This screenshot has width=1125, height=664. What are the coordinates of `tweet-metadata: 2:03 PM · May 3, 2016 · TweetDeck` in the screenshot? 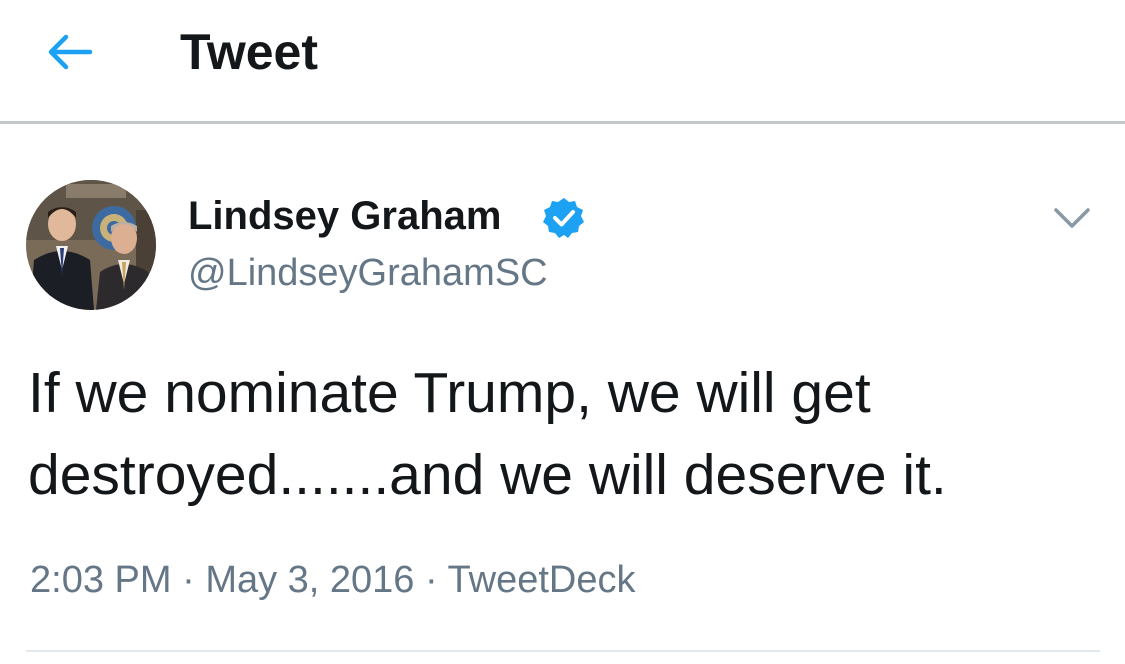 It's located at (333, 580).